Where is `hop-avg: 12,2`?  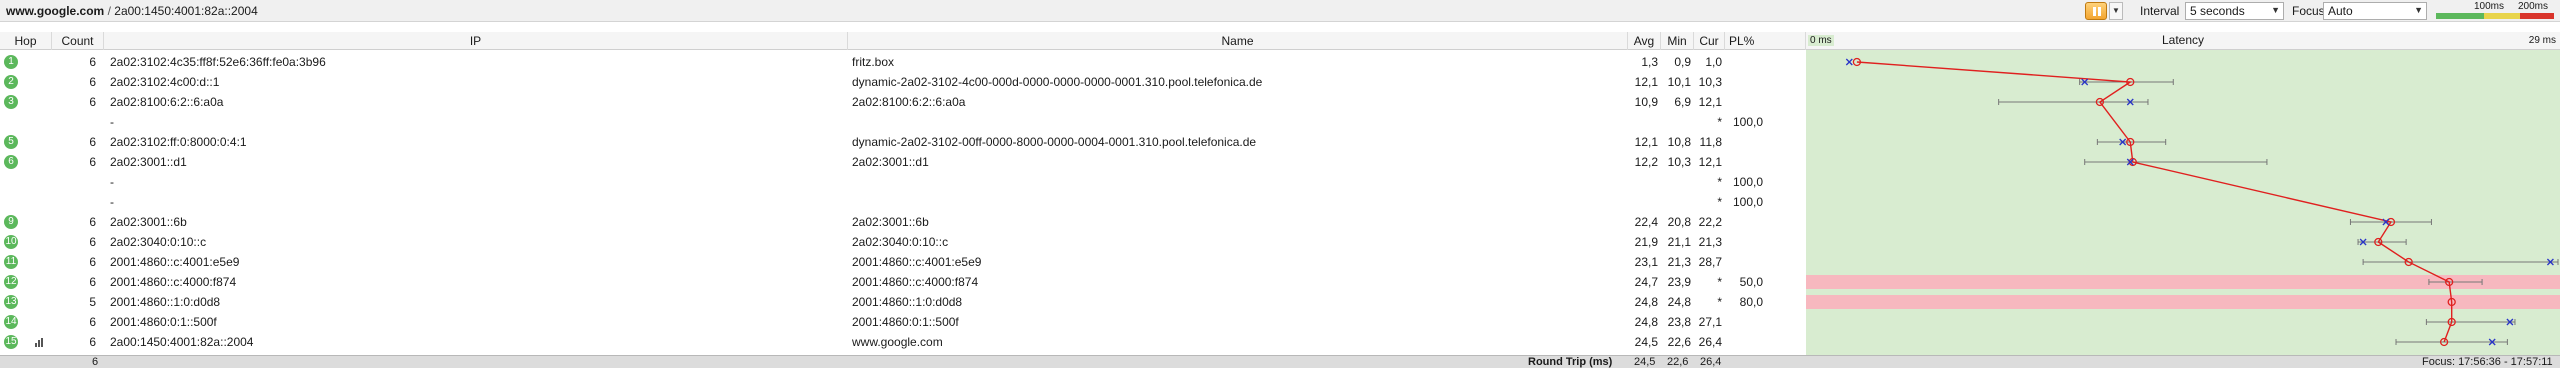
hop-avg: 12,2 is located at coordinates (1646, 162).